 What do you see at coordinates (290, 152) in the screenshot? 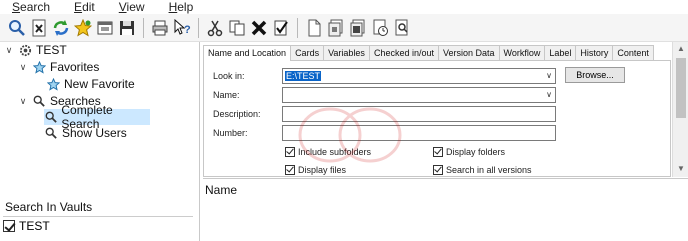
I see `include-subfolders-checkbox` at bounding box center [290, 152].